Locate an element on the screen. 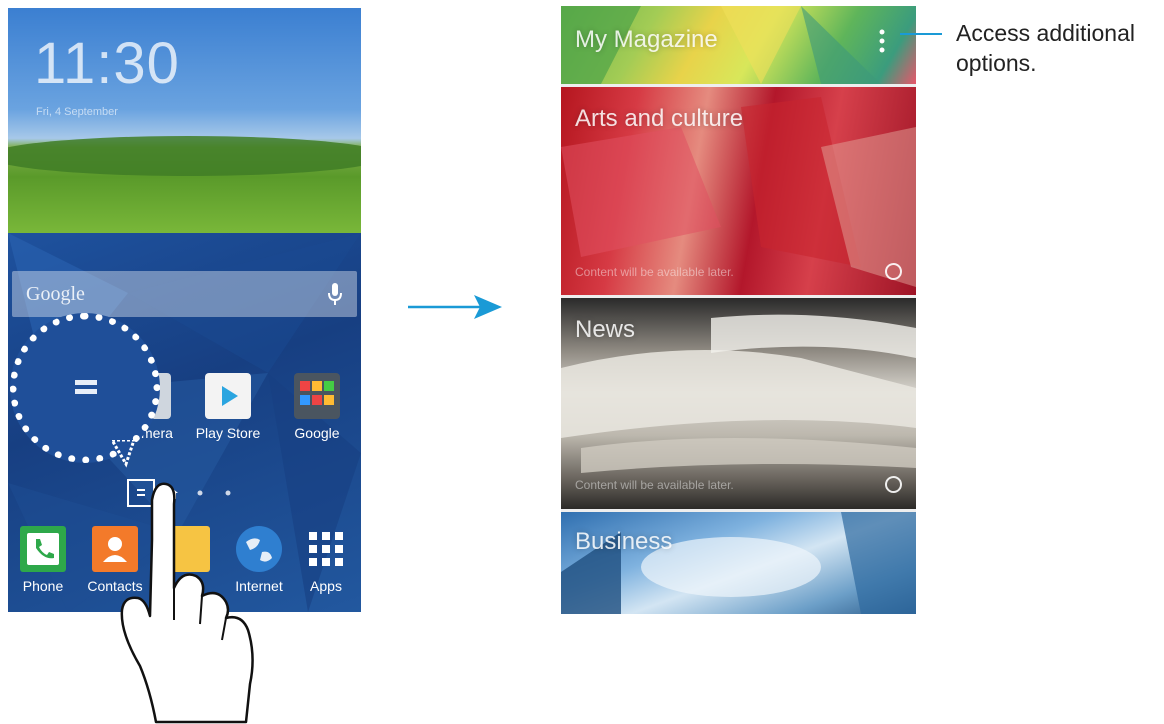 This screenshot has height=724, width=1164. panel-title: News is located at coordinates (605, 329).